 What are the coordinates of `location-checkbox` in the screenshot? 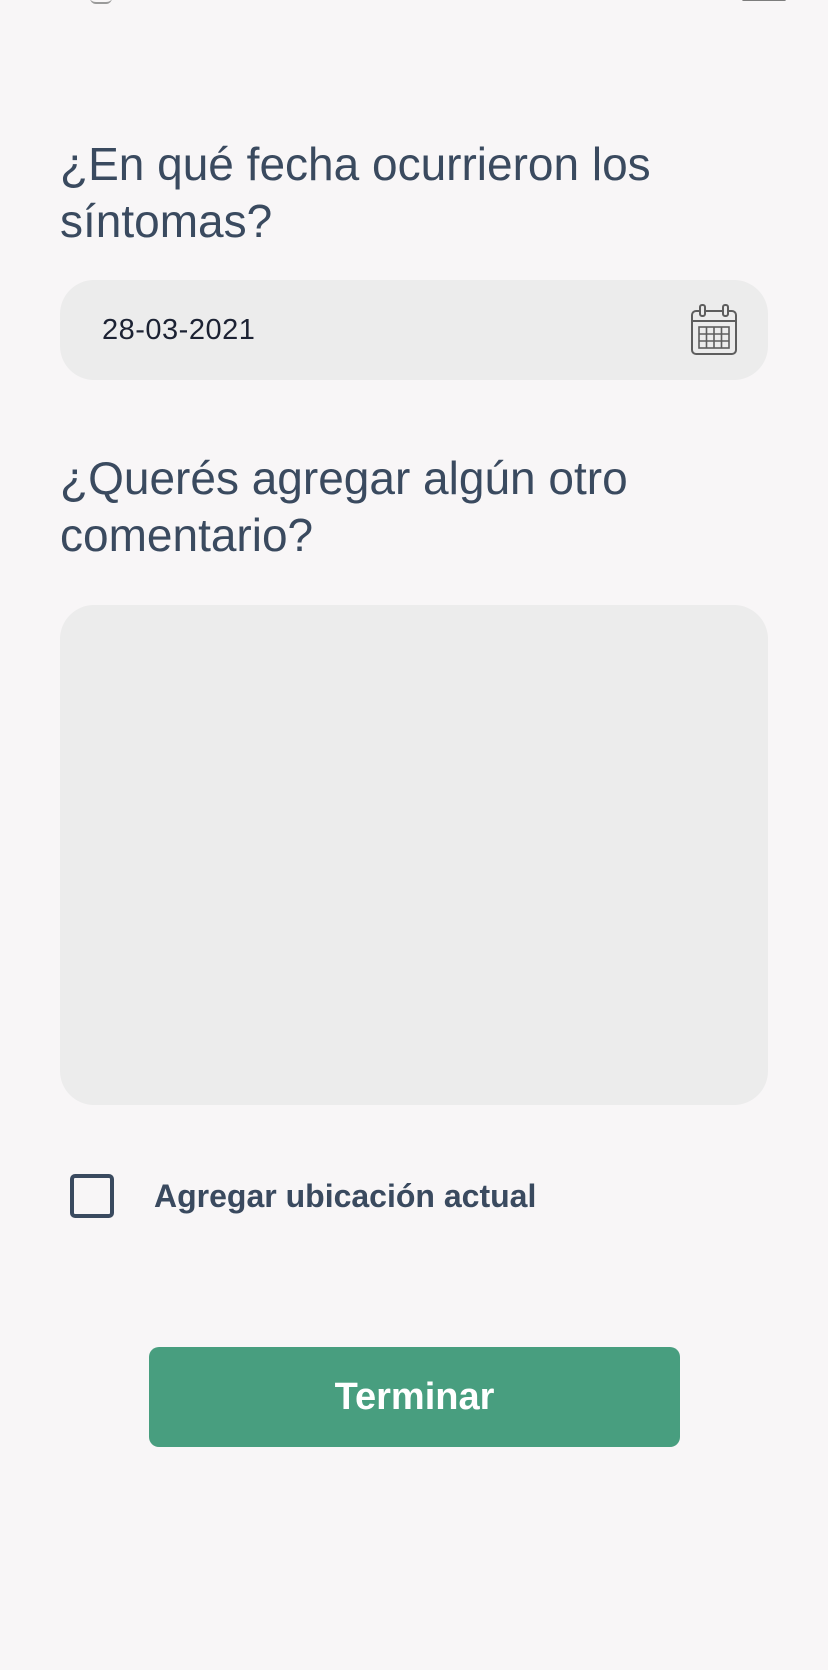 It's located at (92, 1196).